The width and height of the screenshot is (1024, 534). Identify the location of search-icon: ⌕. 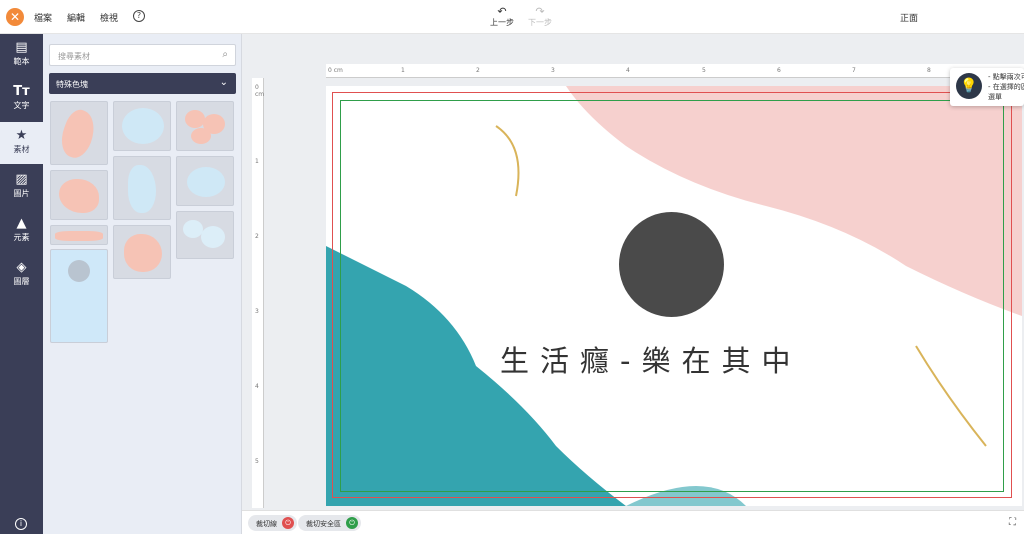
(225, 54).